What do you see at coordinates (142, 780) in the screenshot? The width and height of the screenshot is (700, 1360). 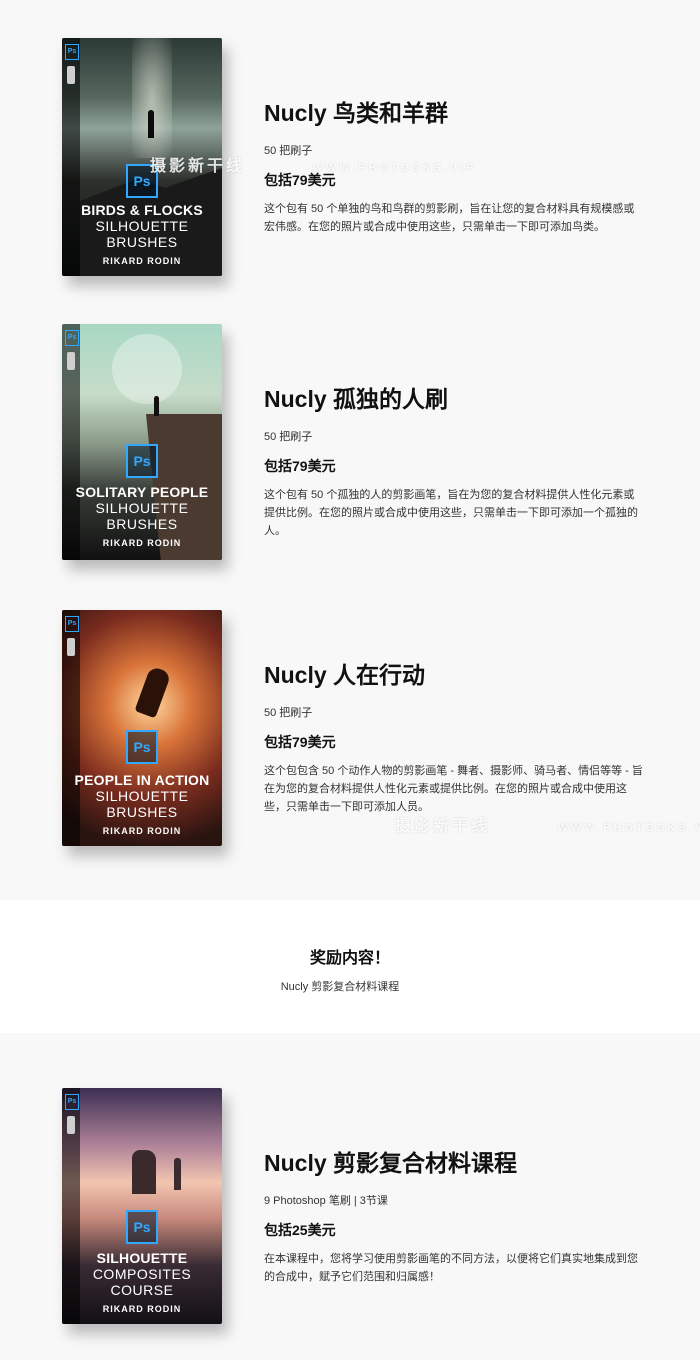 I see `box-title: PEOPLE IN ACTION` at bounding box center [142, 780].